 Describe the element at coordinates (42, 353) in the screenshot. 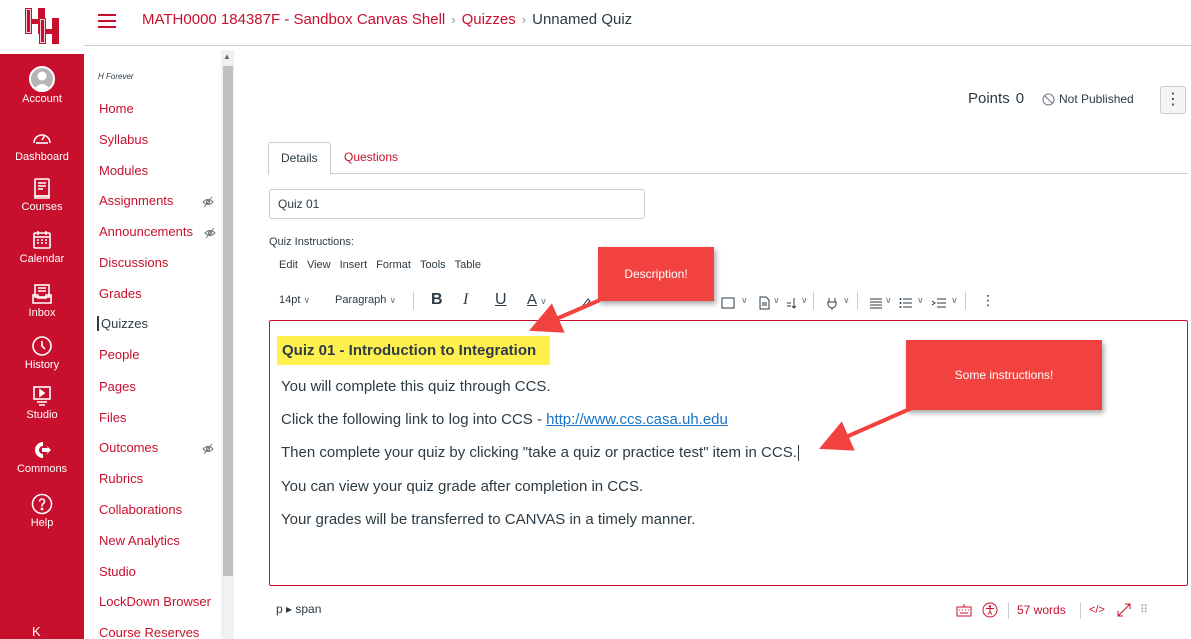

I see `gnav-history: History` at that location.